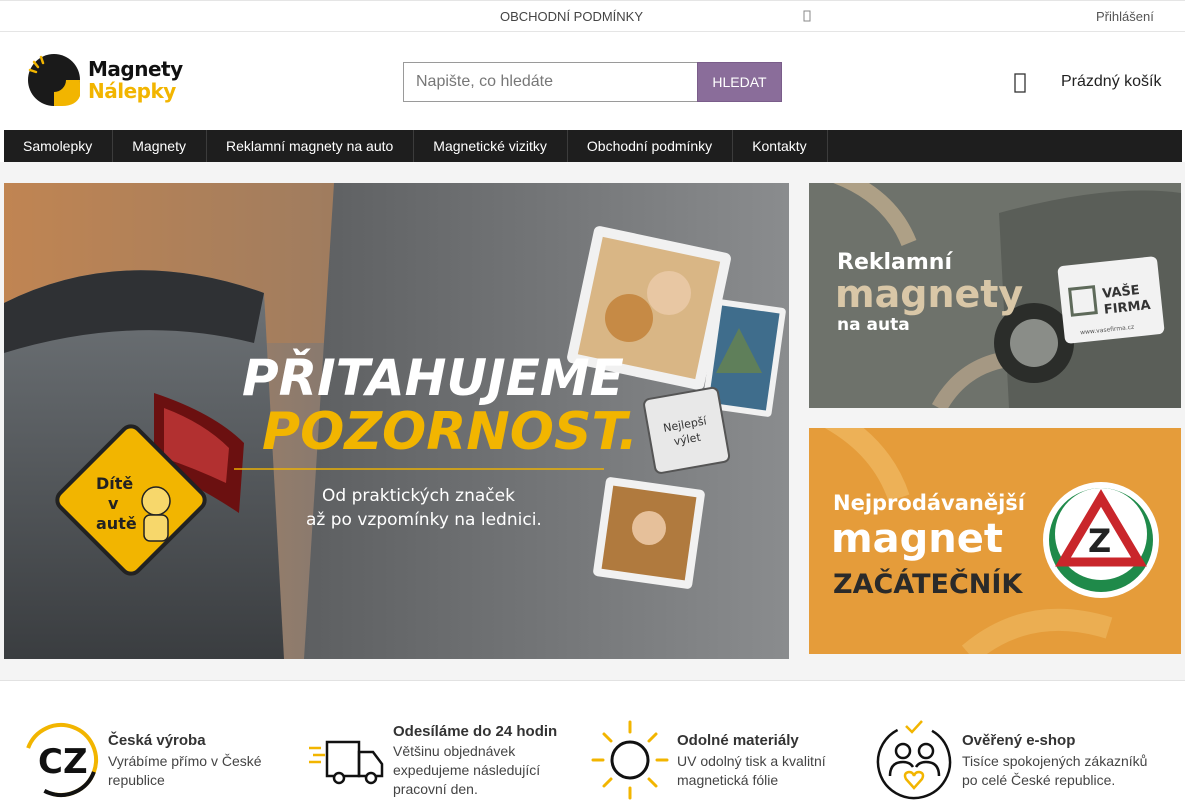 The image size is (1200, 800). I want to click on feature-text: Vyrábíme přímo v České republice, so click(185, 770).